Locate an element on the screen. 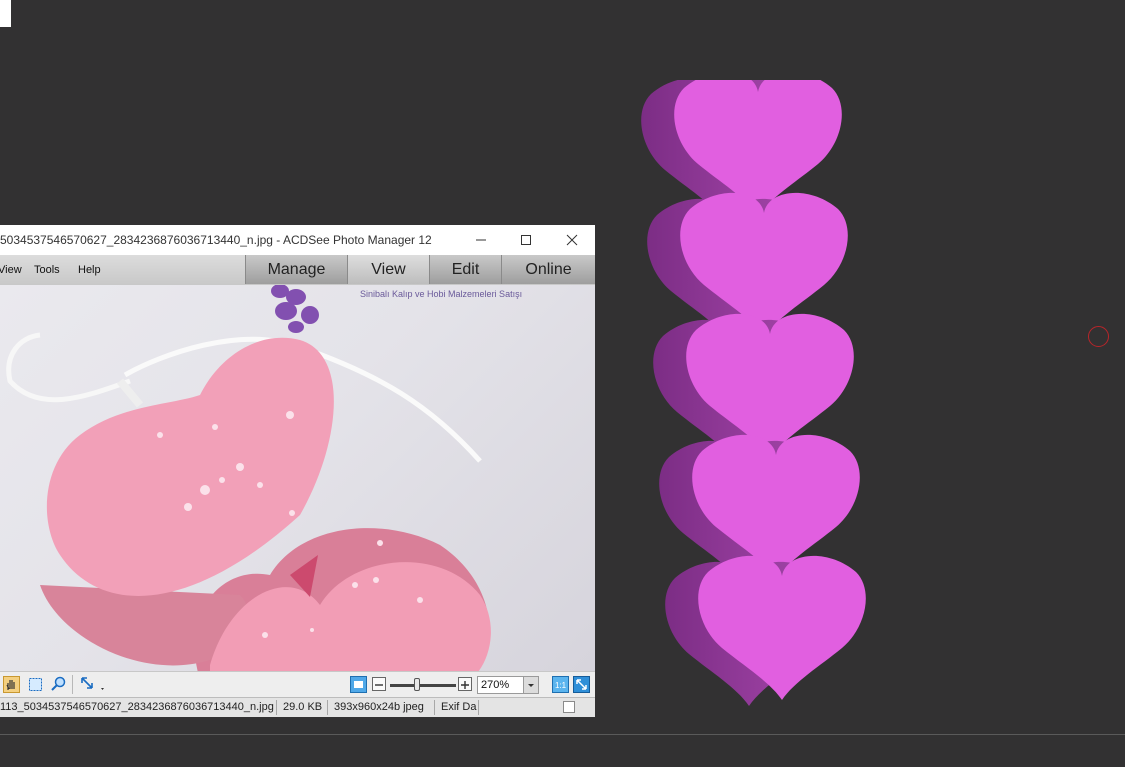  toolbar-separator is located at coordinates (72, 684).